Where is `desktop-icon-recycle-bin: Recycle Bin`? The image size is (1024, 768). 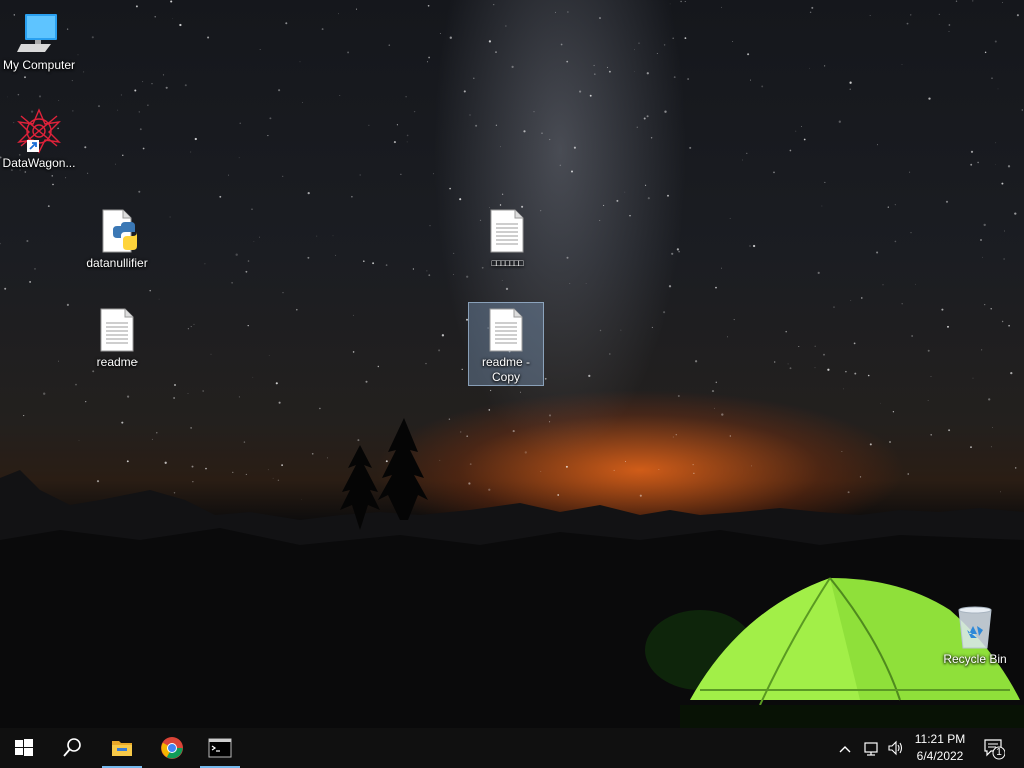
desktop-icon-recycle-bin: Recycle Bin is located at coordinates (975, 633).